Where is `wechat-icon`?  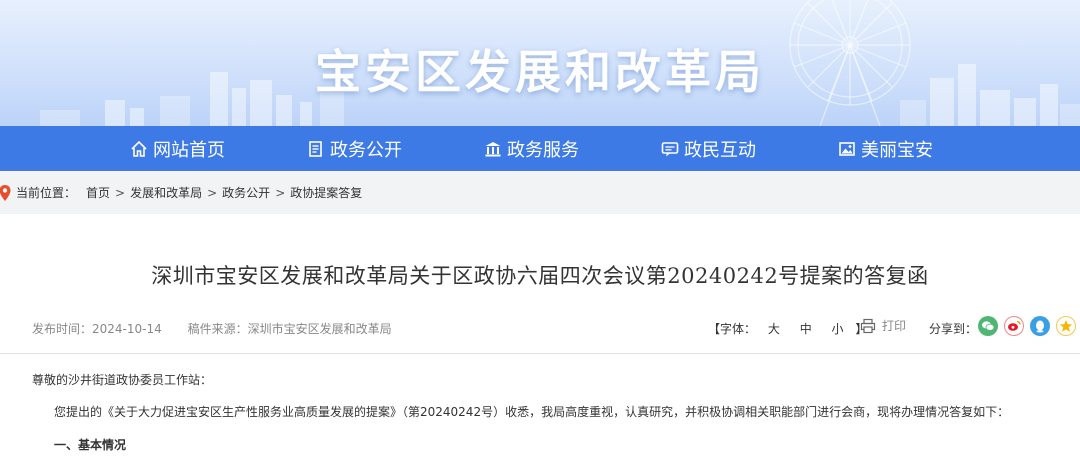 wechat-icon is located at coordinates (988, 326).